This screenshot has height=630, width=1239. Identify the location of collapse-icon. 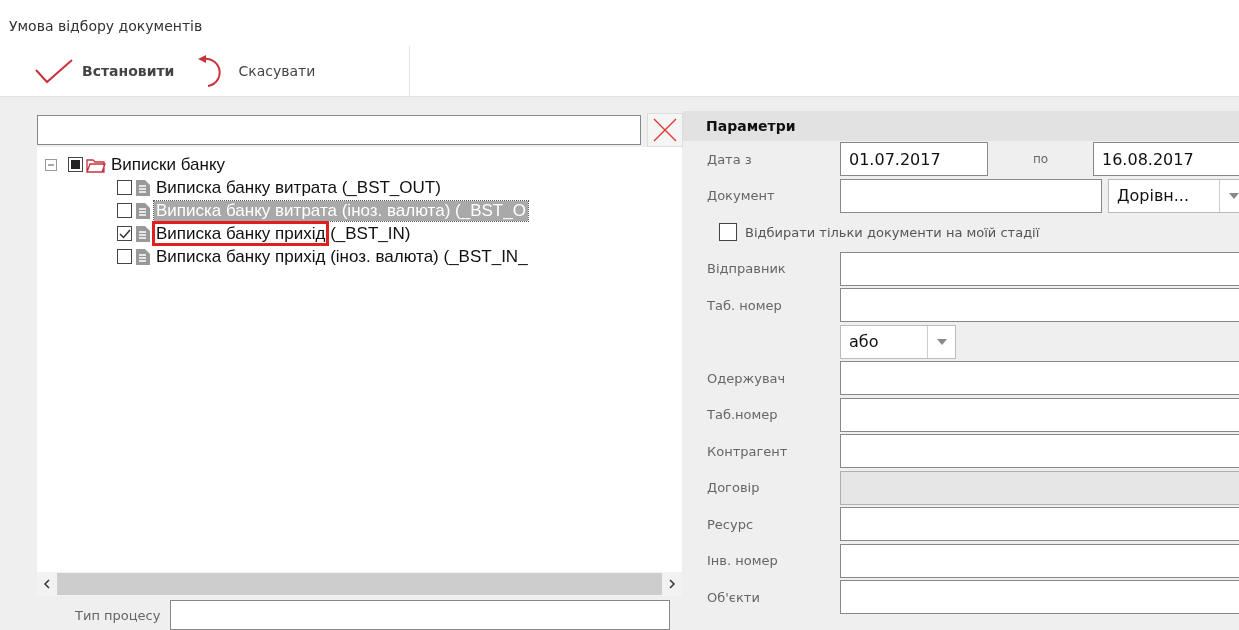
(51, 164).